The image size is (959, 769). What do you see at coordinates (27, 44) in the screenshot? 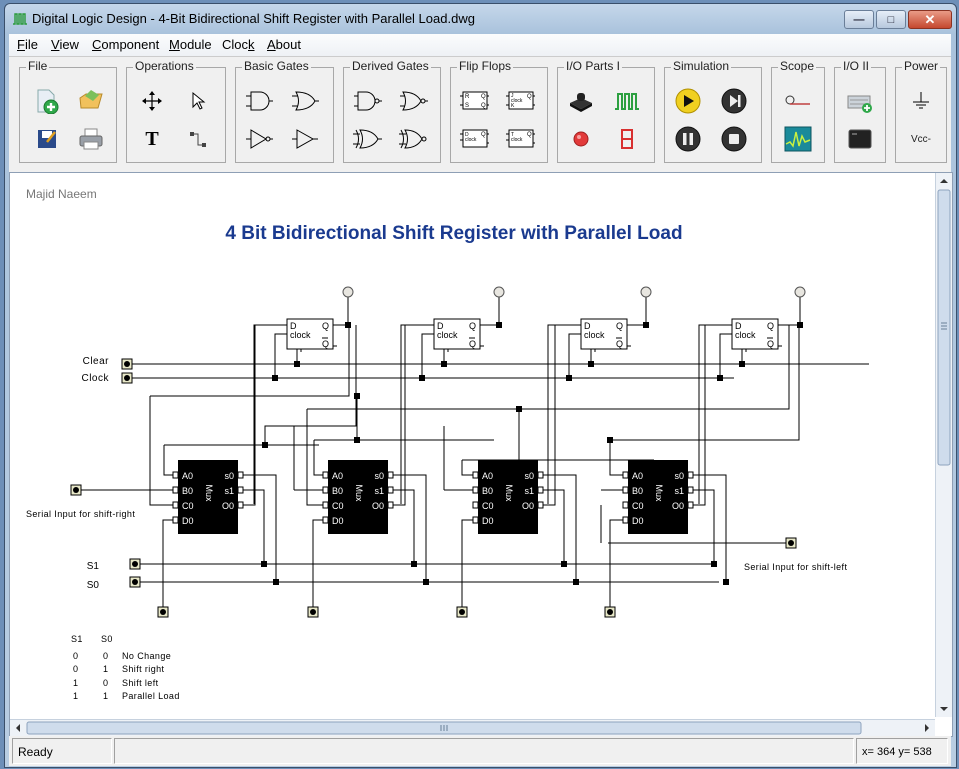
I see `menu-file: File` at bounding box center [27, 44].